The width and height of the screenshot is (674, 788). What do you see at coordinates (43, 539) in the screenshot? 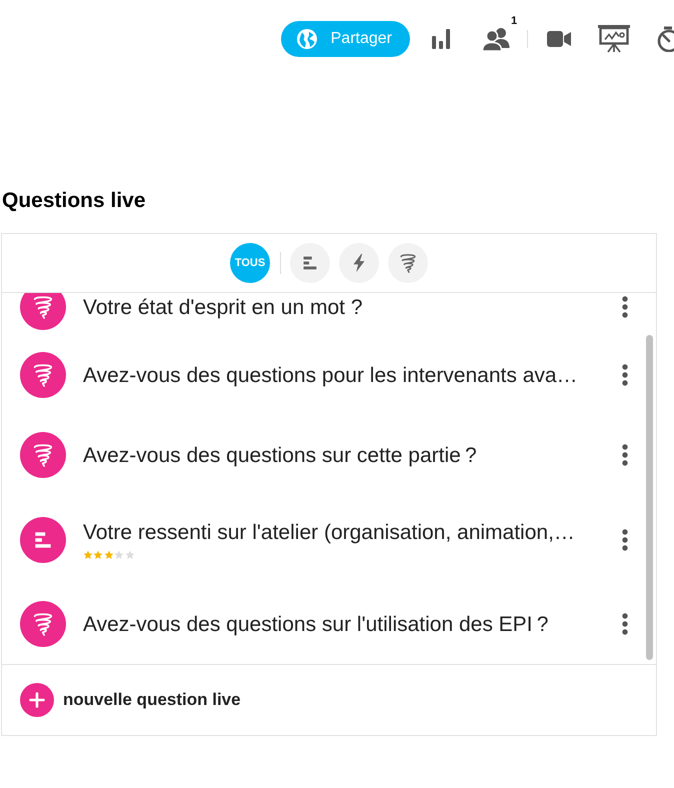
I see `bars-icon` at bounding box center [43, 539].